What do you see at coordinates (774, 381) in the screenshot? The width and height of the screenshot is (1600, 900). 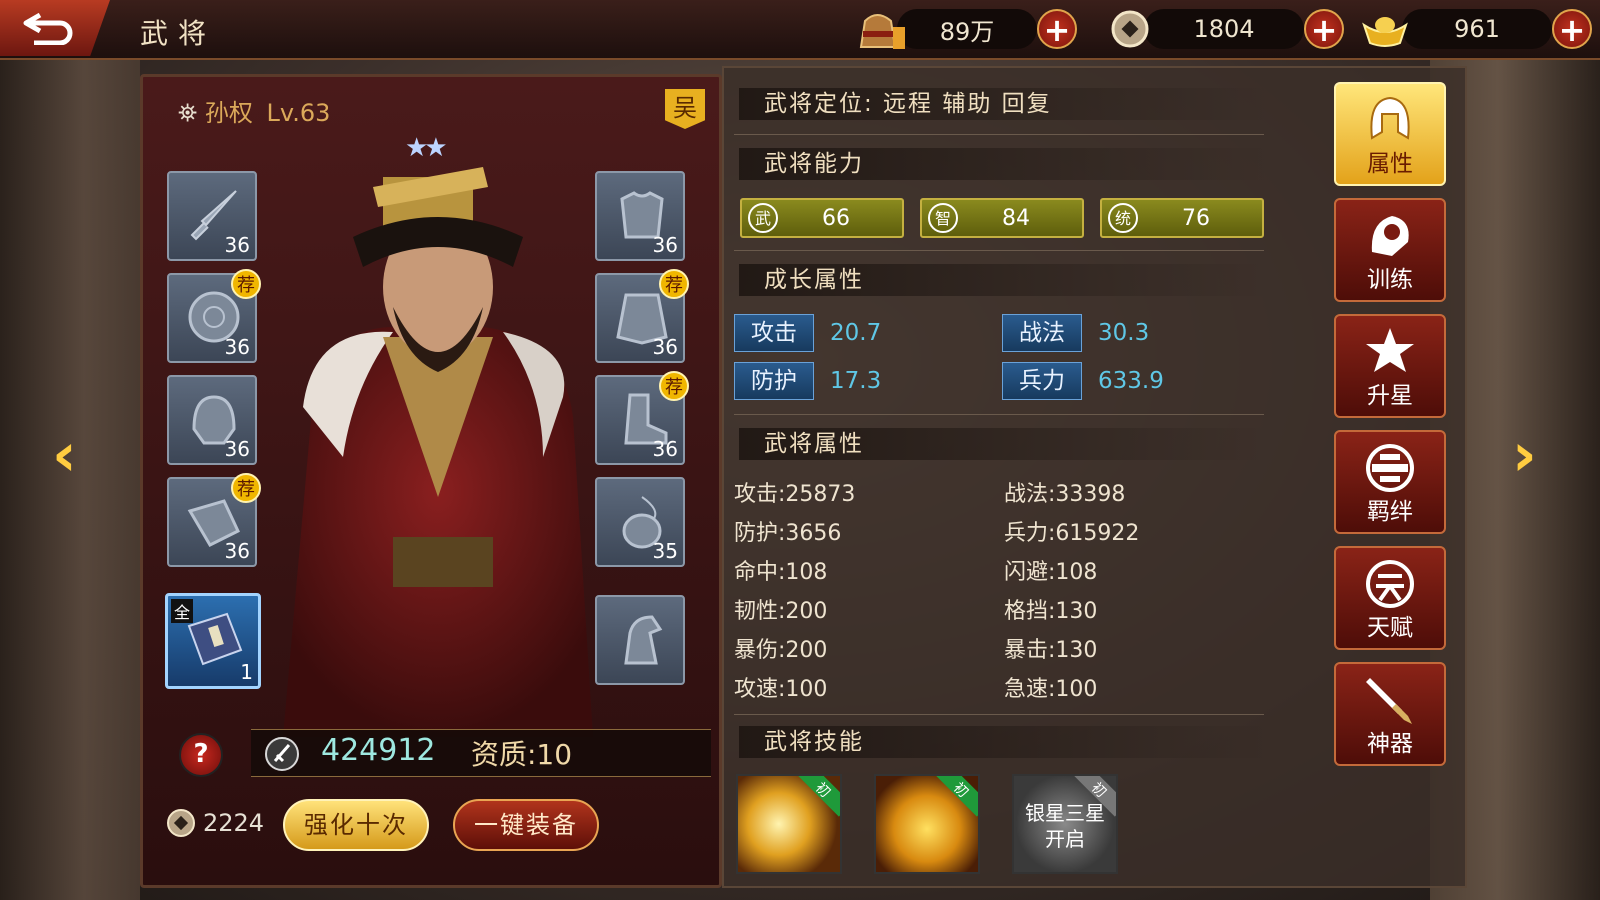 I see `growth-label: 防护` at bounding box center [774, 381].